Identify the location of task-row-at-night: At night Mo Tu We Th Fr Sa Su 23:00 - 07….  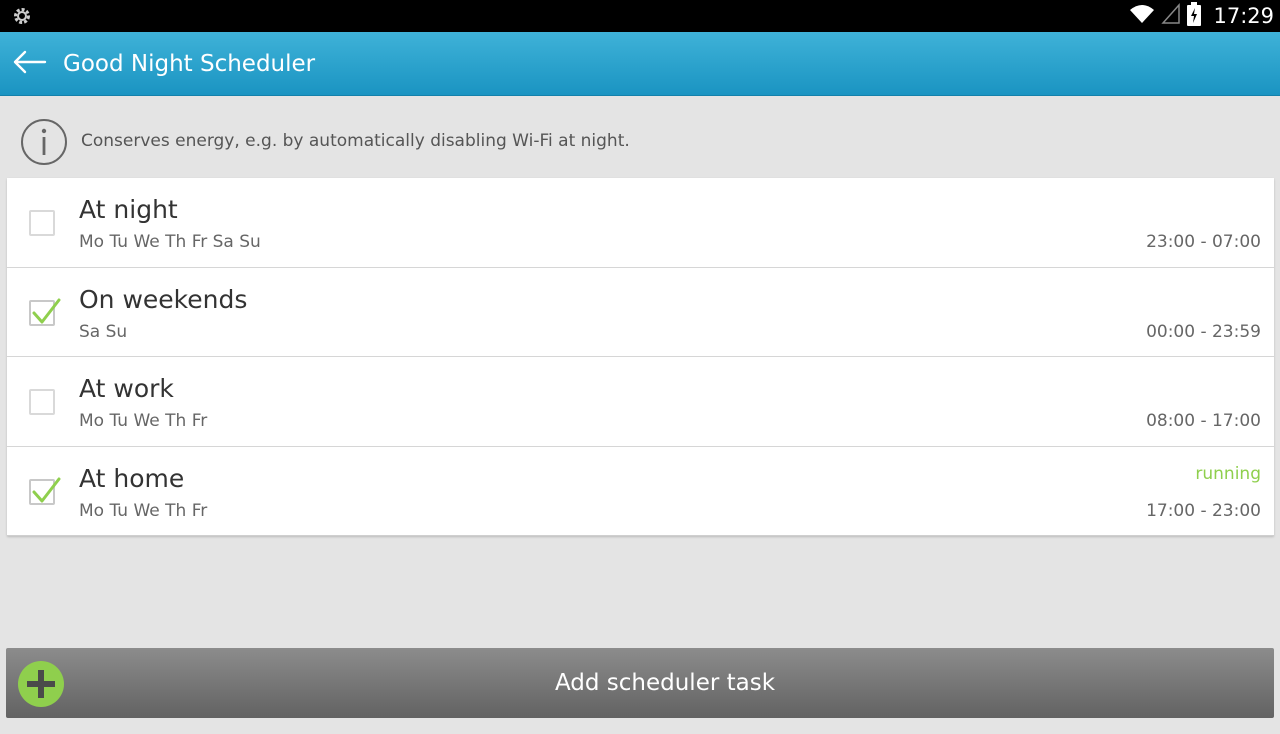
(640, 223).